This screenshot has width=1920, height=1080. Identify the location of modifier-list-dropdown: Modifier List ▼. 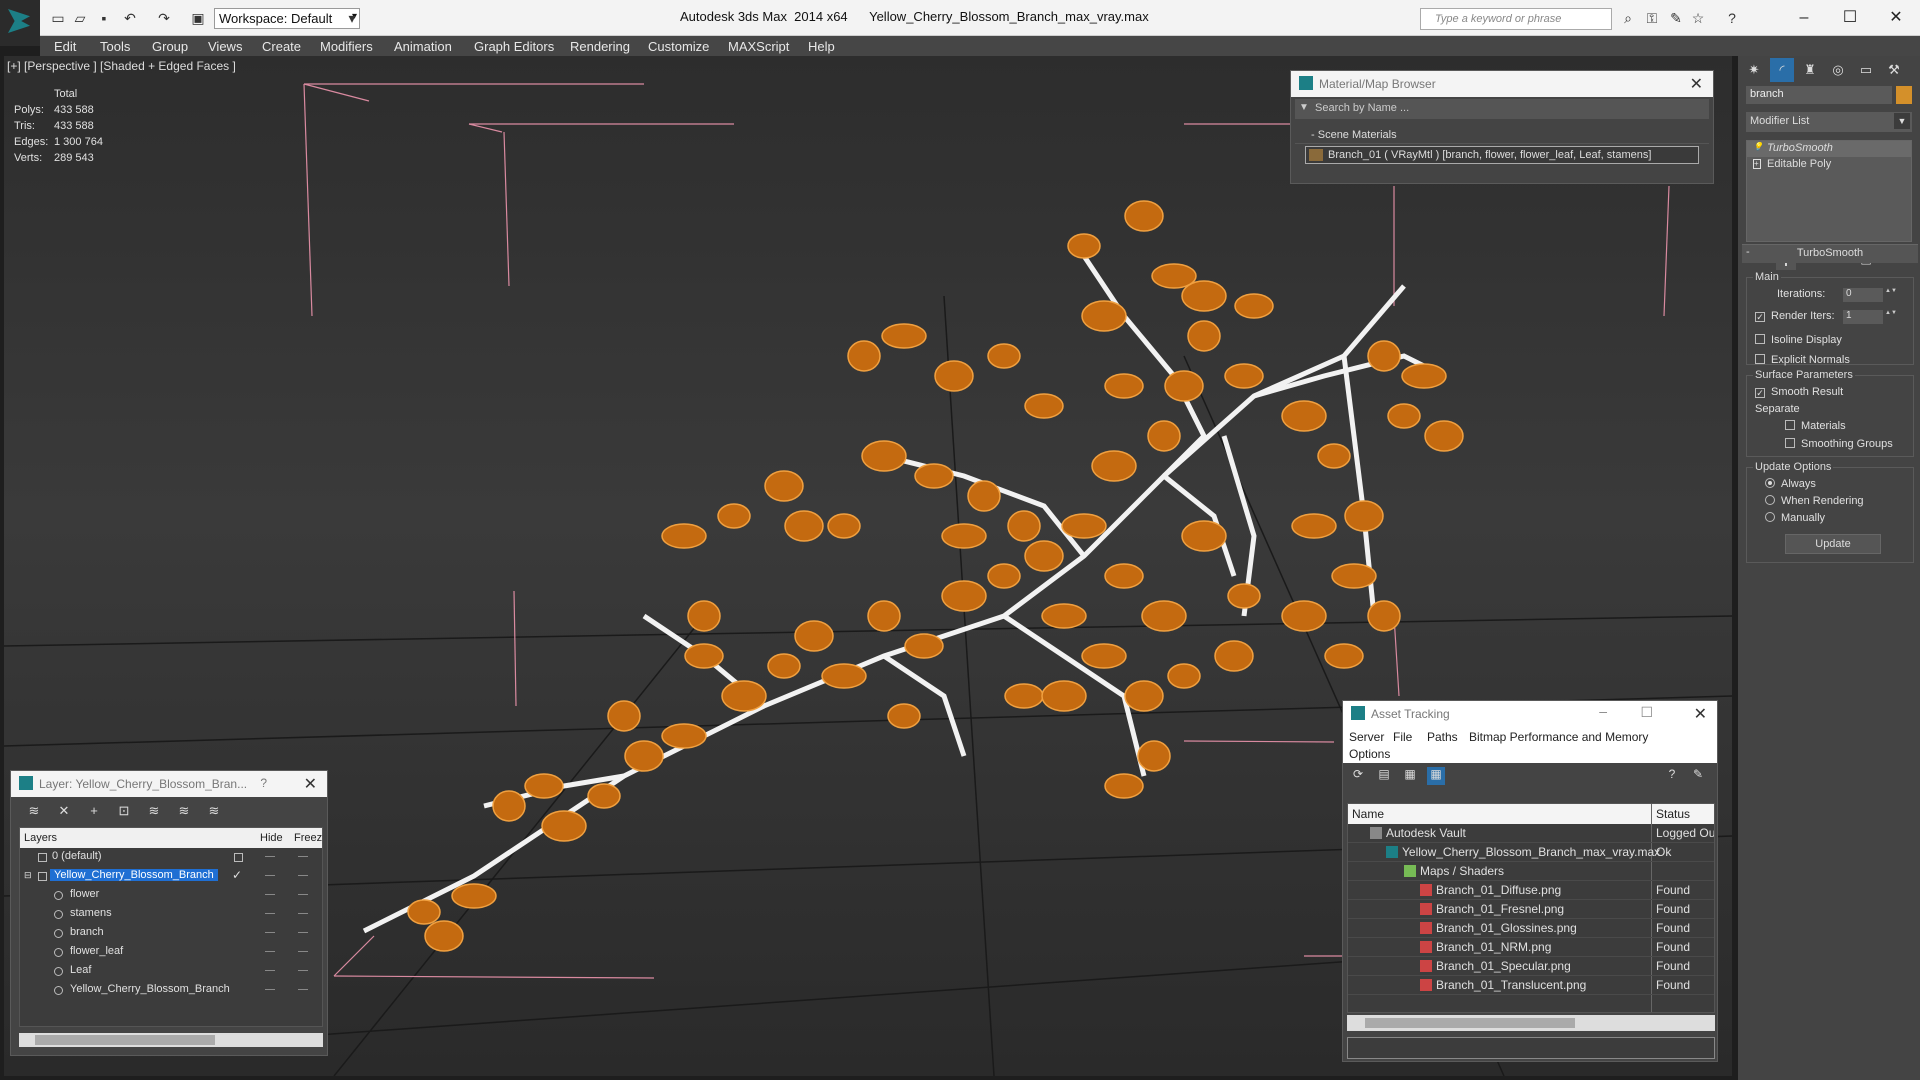
(1829, 122).